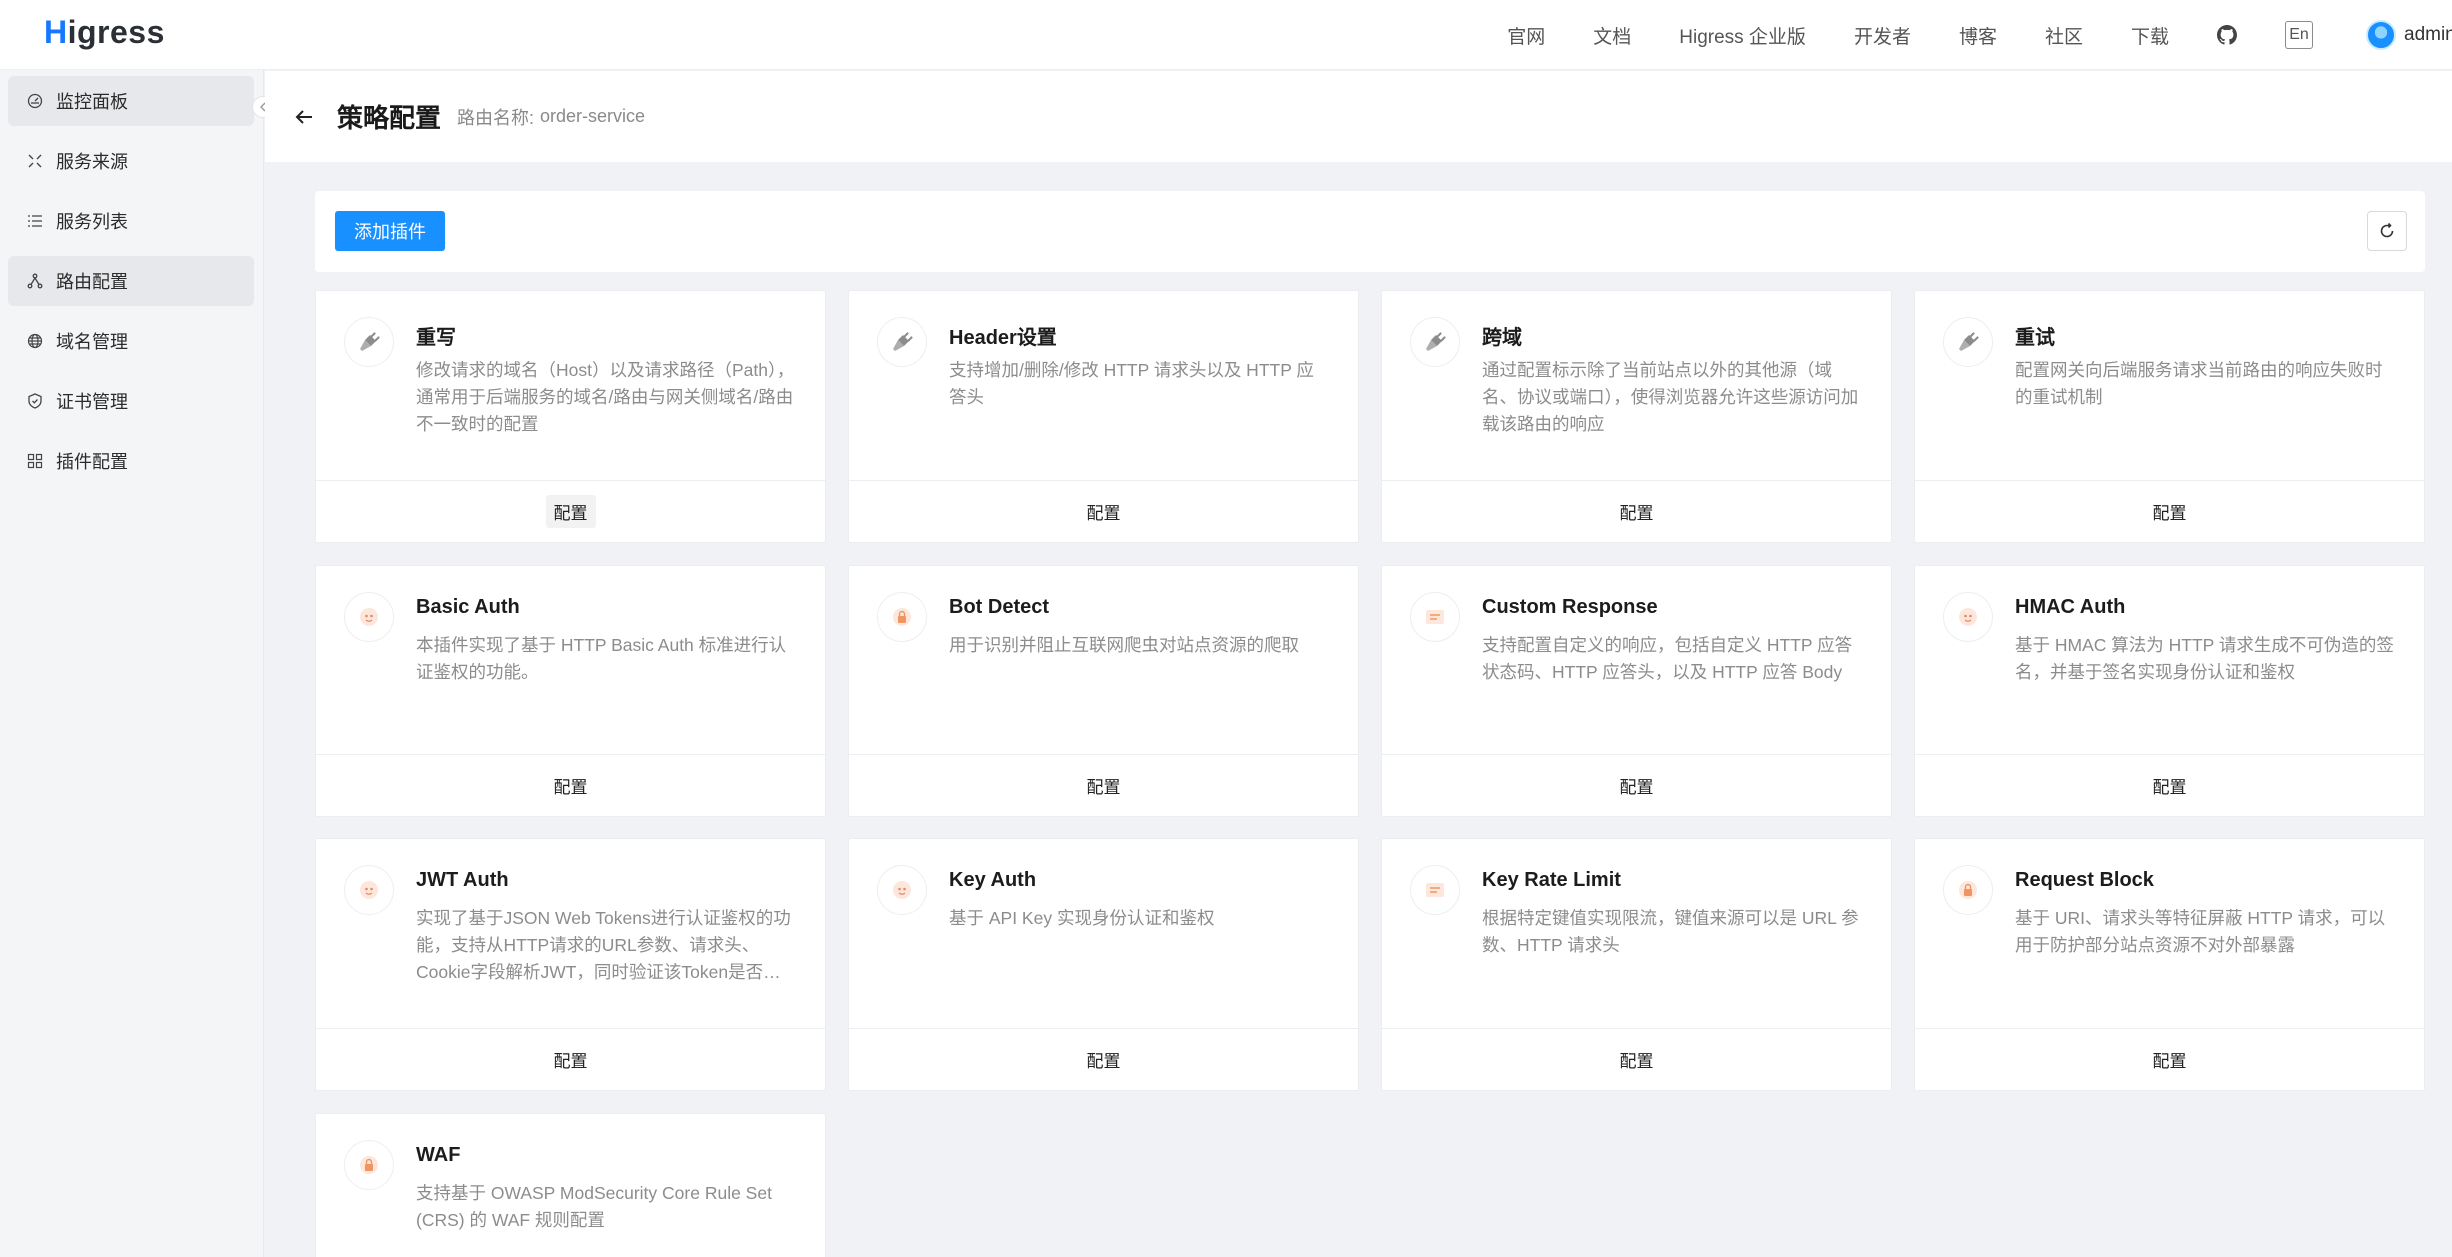  Describe the element at coordinates (2084, 880) in the screenshot. I see `plugin-card-title: Request Block` at that location.